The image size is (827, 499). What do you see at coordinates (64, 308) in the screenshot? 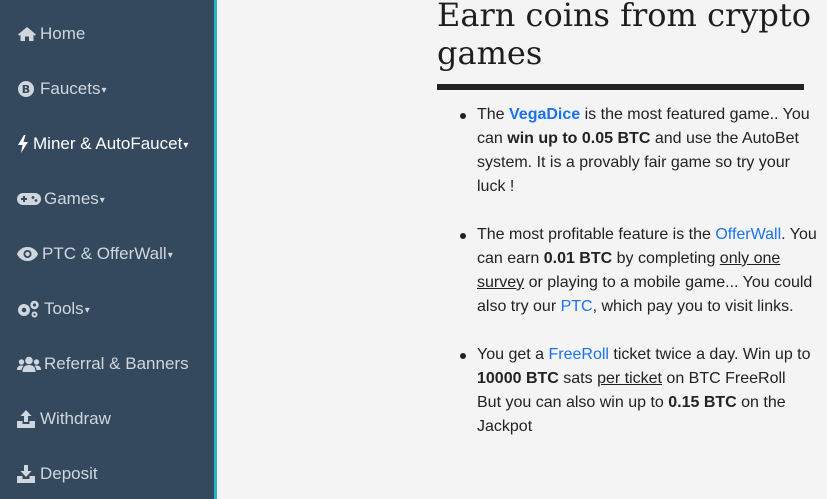
I see `sidebar-item-label: Tools` at bounding box center [64, 308].